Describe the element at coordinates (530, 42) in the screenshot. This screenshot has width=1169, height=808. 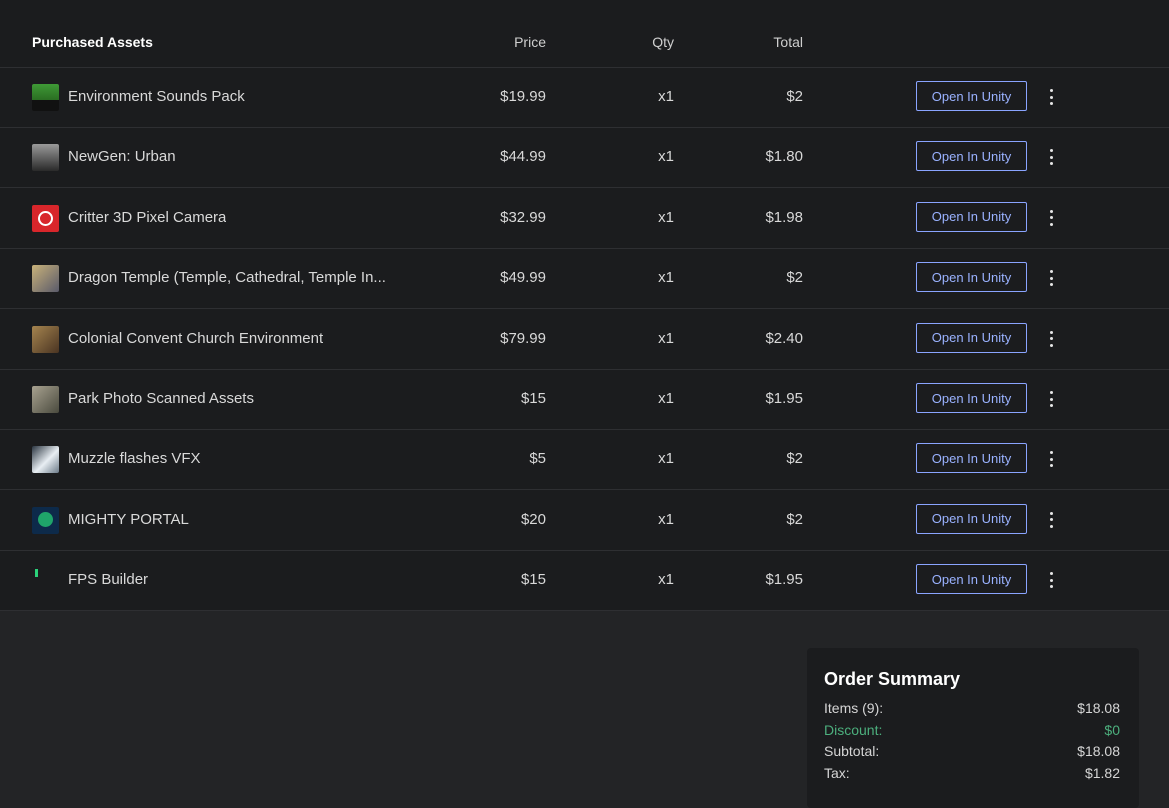
I see `column-header-price: Price` at that location.